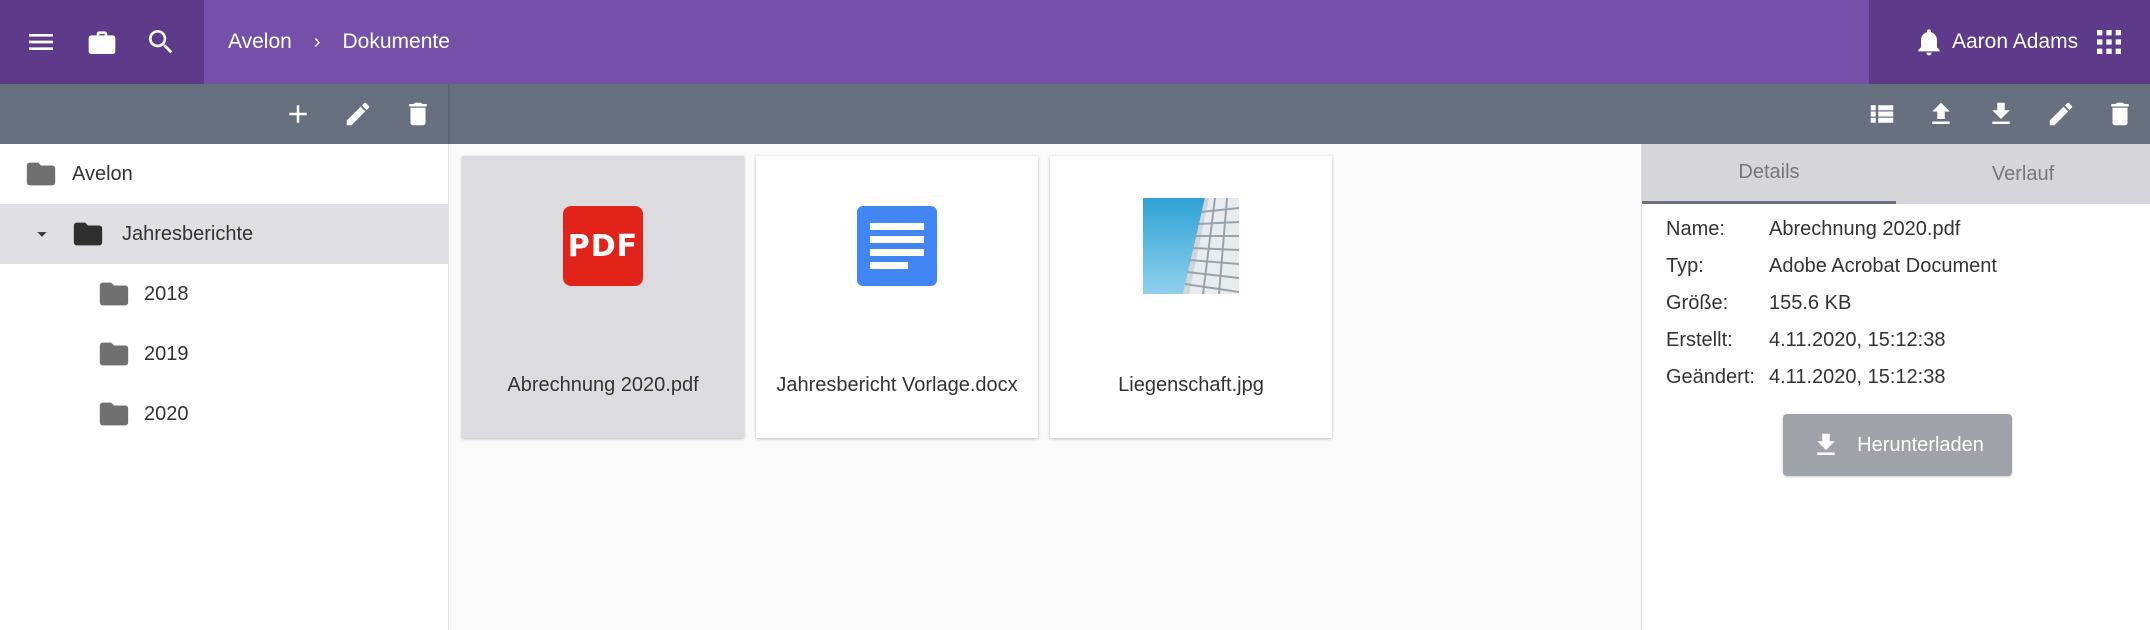  What do you see at coordinates (166, 353) in the screenshot?
I see `tree-item-label: 2019` at bounding box center [166, 353].